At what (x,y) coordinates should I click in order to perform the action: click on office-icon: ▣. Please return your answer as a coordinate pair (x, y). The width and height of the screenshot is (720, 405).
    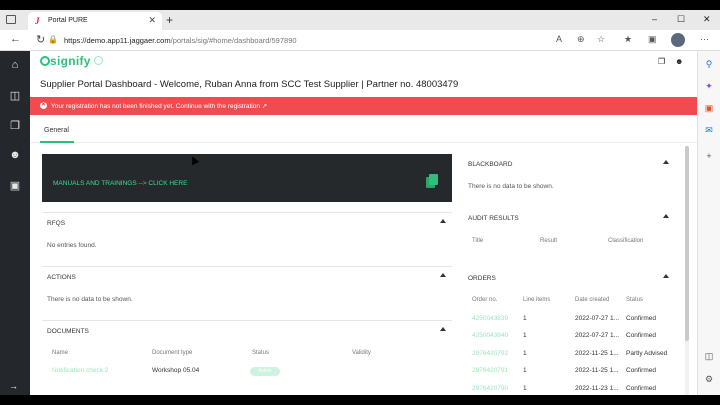
    Looking at the image, I should click on (709, 109).